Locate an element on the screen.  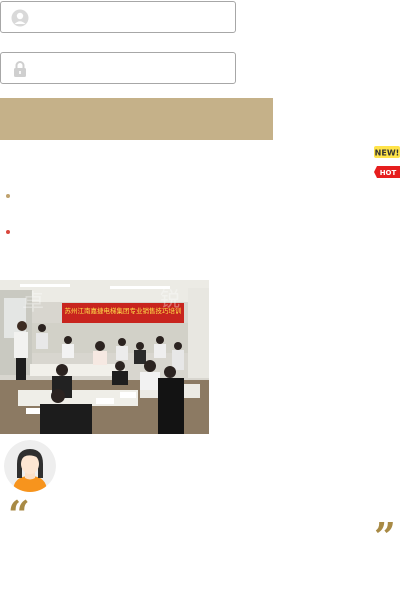
hot-badge-icon: HOT is located at coordinates (387, 172).